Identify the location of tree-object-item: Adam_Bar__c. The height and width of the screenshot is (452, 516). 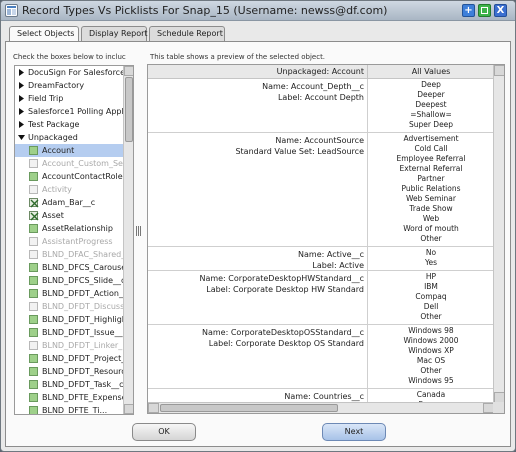
(69, 202).